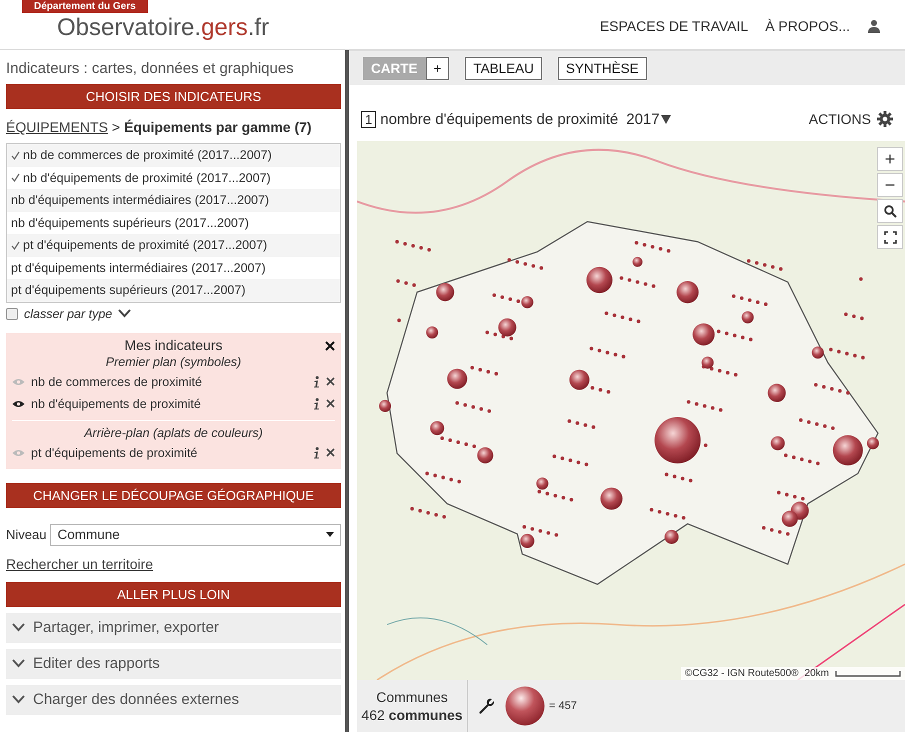 The image size is (905, 732). Describe the element at coordinates (503, 68) in the screenshot. I see `view-tab: TABLEAU` at that location.